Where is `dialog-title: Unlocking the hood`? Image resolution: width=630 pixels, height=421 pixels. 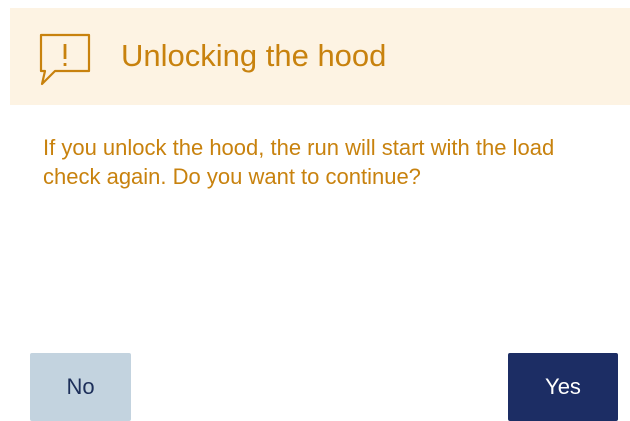 dialog-title: Unlocking the hood is located at coordinates (254, 55).